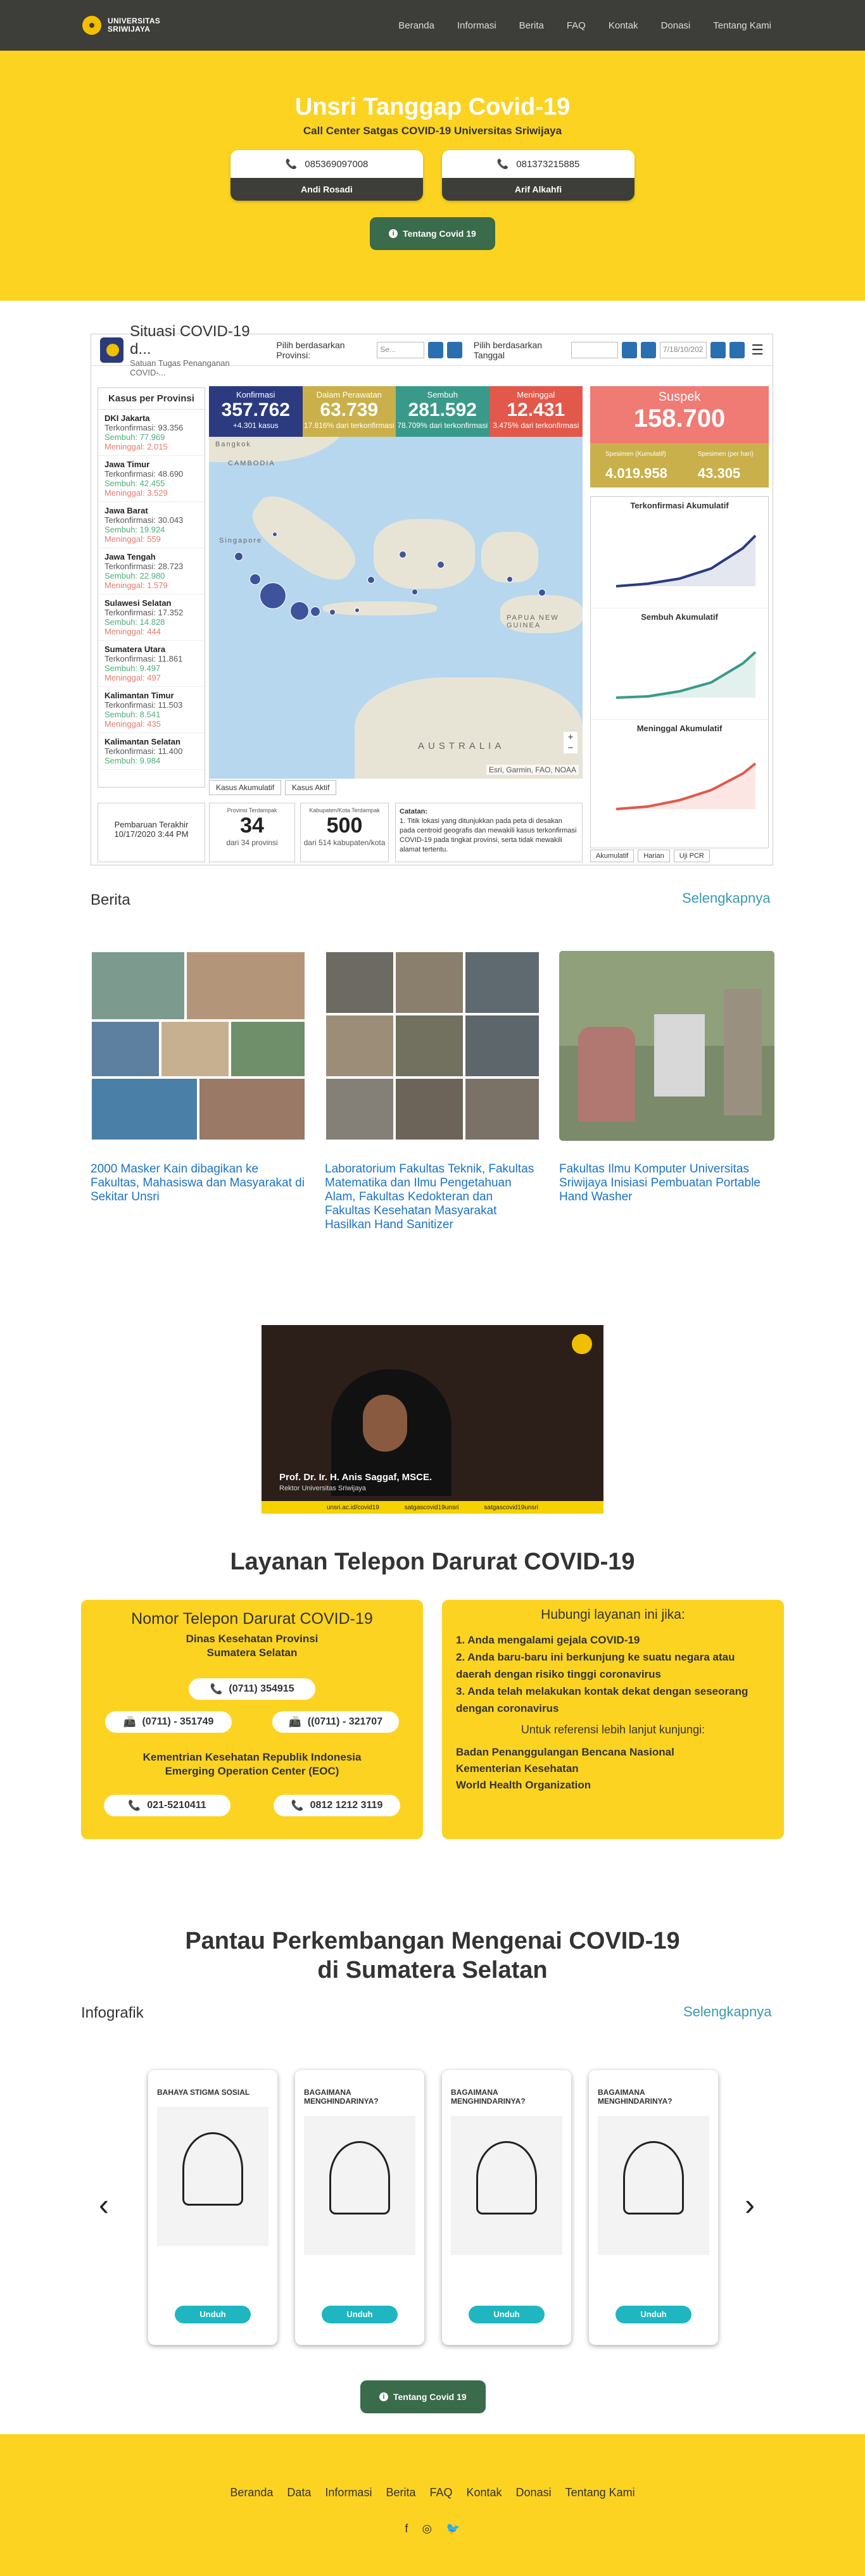 This screenshot has height=2576, width=865. I want to click on eoc-phone: 📞 021-5210411, so click(167, 1805).